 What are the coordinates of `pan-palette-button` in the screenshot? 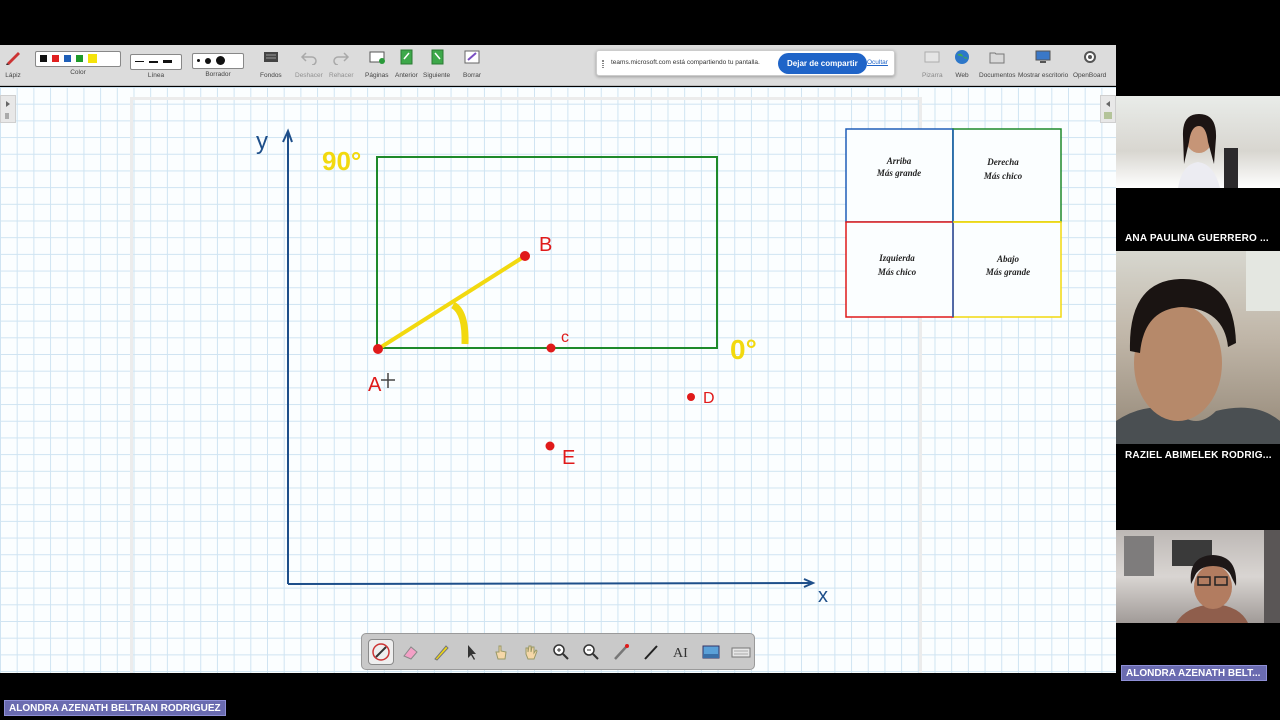 It's located at (531, 652).